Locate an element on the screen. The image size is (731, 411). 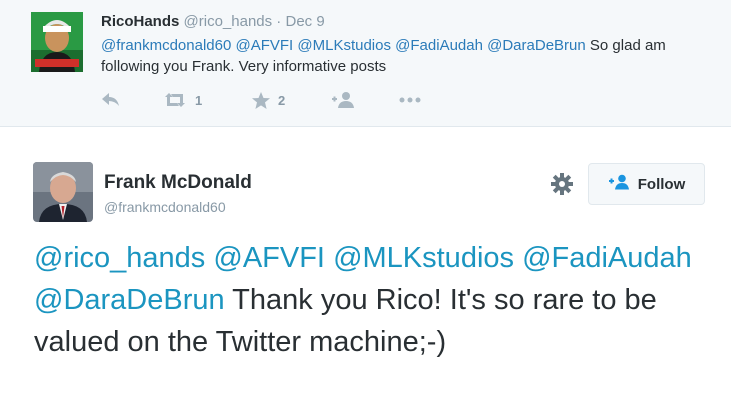
ricohands-avatar is located at coordinates (57, 42).